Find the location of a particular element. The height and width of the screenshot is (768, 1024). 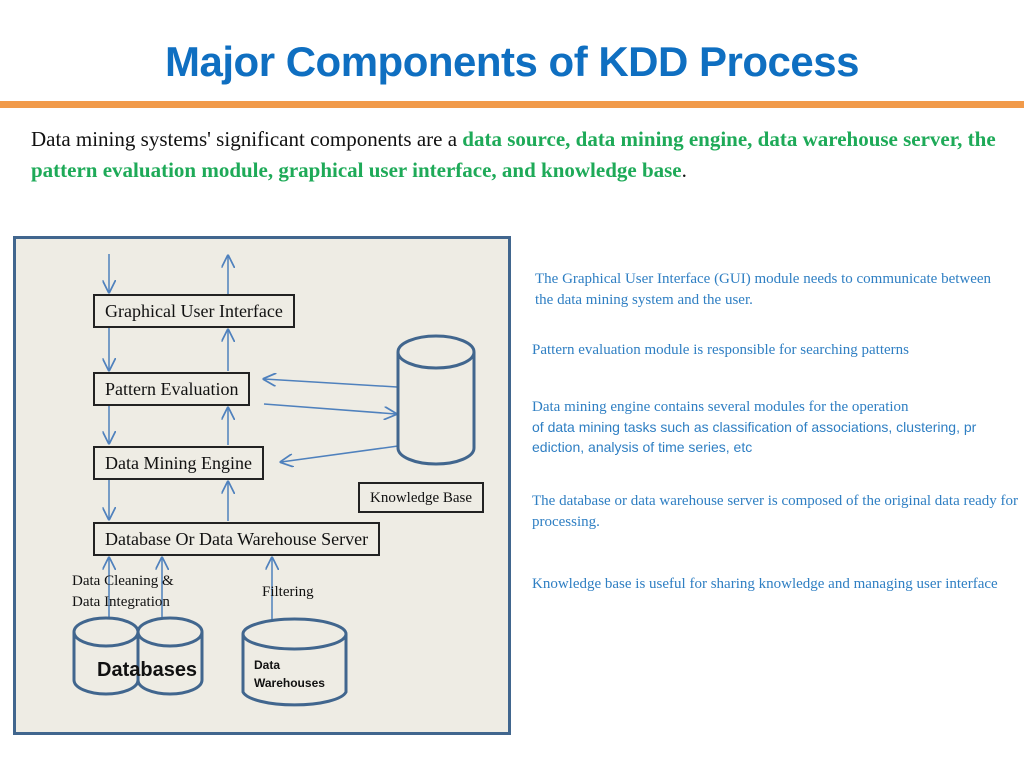

arrow-pattern-to-kb is located at coordinates (329, 408).